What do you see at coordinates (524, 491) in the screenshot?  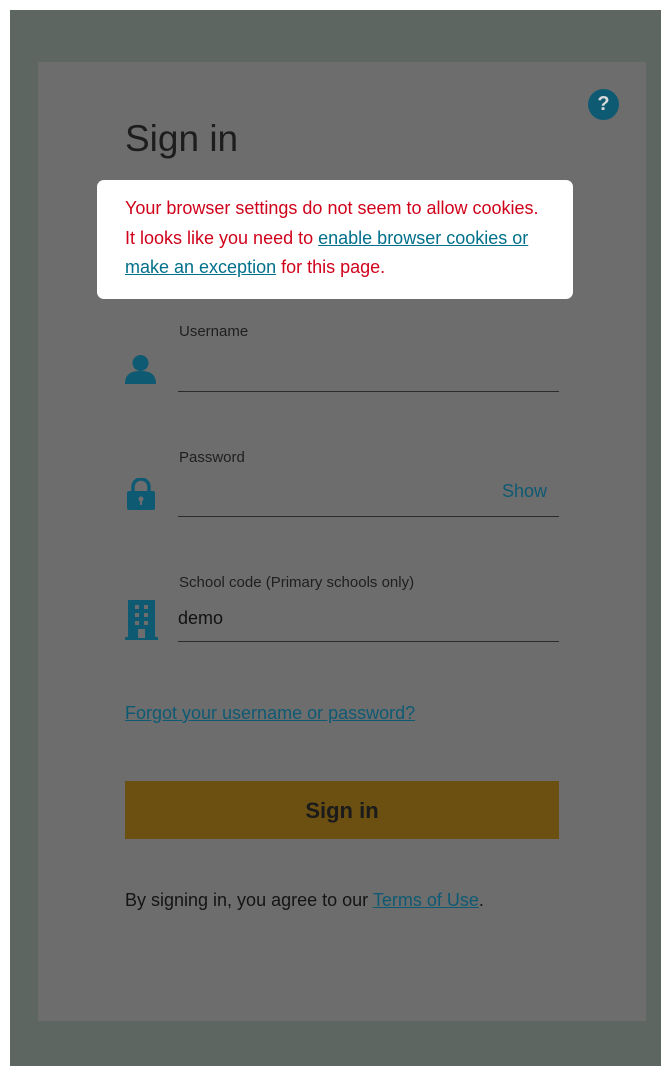 I see `show-password-button: Show` at bounding box center [524, 491].